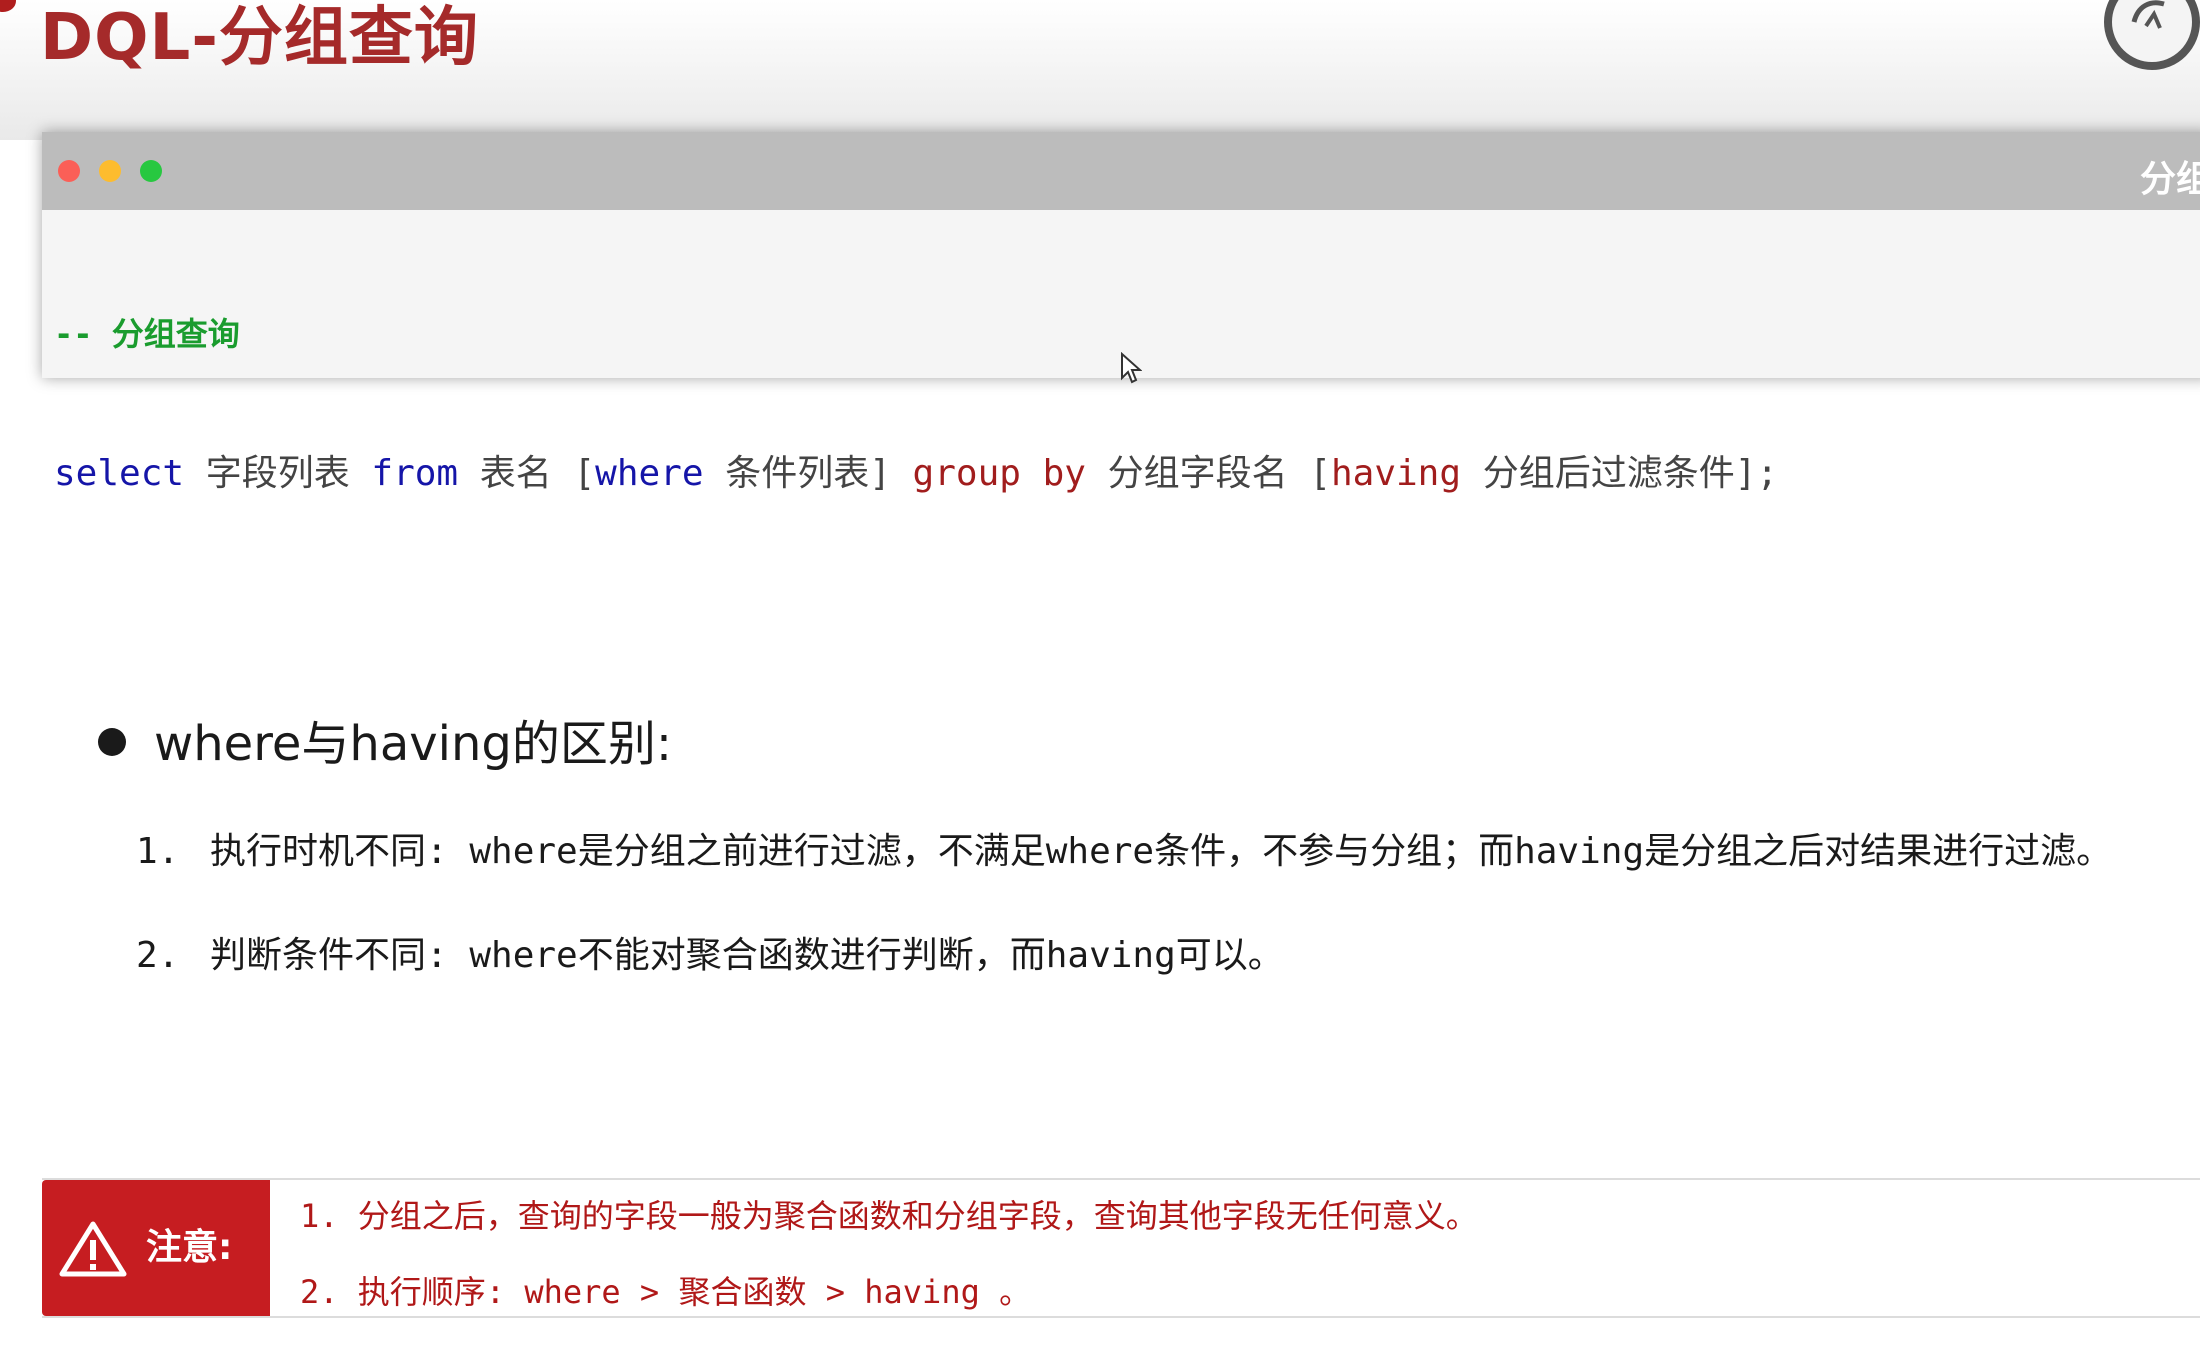 This screenshot has height=1346, width=2200. What do you see at coordinates (666, 1292) in the screenshot?
I see `note-line: 2. 执行顺序: where > 聚合函数 > having 。` at bounding box center [666, 1292].